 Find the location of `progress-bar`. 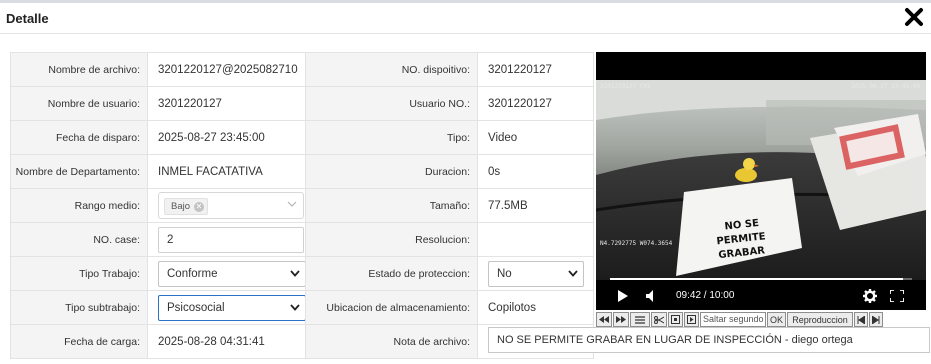

progress-bar is located at coordinates (761, 279).